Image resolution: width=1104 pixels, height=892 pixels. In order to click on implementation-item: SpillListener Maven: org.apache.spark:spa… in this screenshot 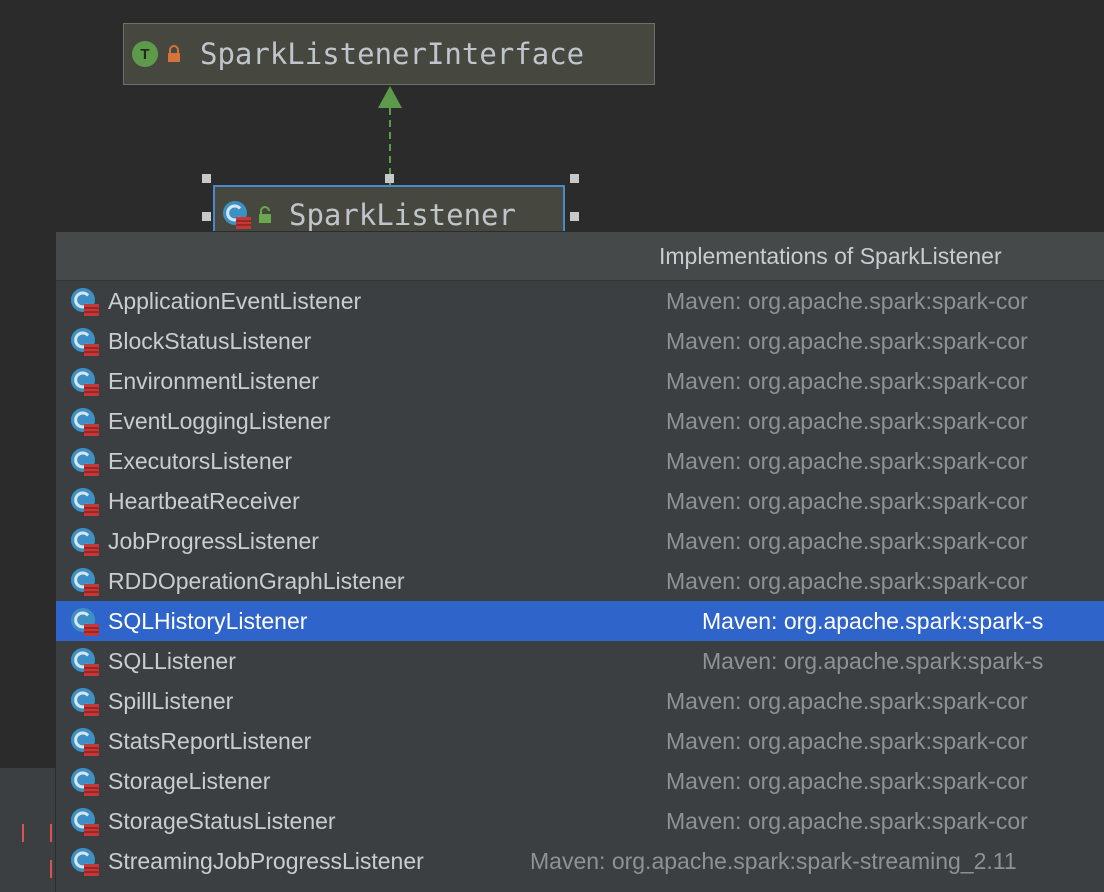, I will do `click(580, 701)`.